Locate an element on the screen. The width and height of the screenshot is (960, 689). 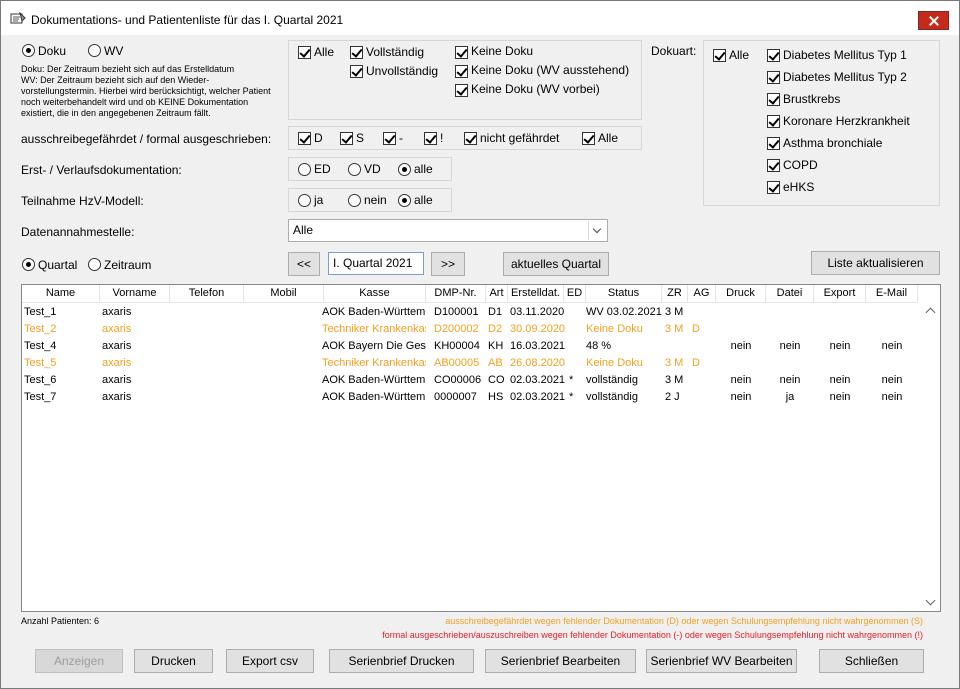
doku-label: Doku is located at coordinates (52, 51).